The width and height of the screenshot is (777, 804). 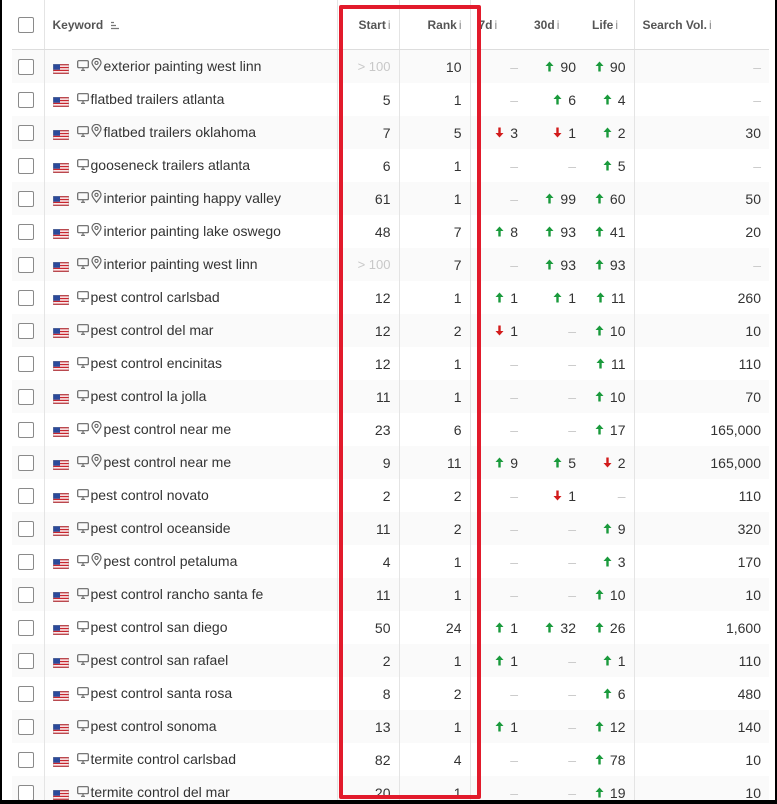 I want to click on select-all-checkbox, so click(x=26, y=24).